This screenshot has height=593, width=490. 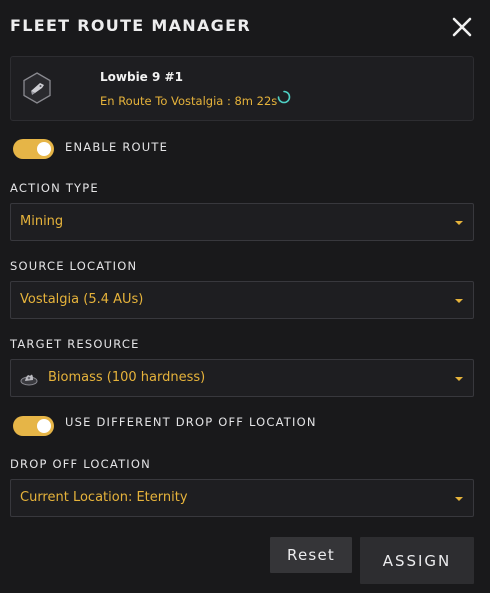 I want to click on target-resource-value: Biomass (100 hardness), so click(x=127, y=377).